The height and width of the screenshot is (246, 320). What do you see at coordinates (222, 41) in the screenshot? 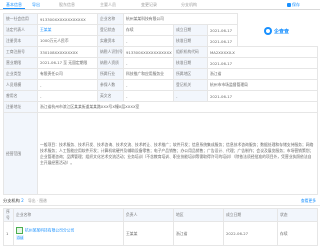
I see `value-approval-date: 2021-06-17` at bounding box center [222, 41].